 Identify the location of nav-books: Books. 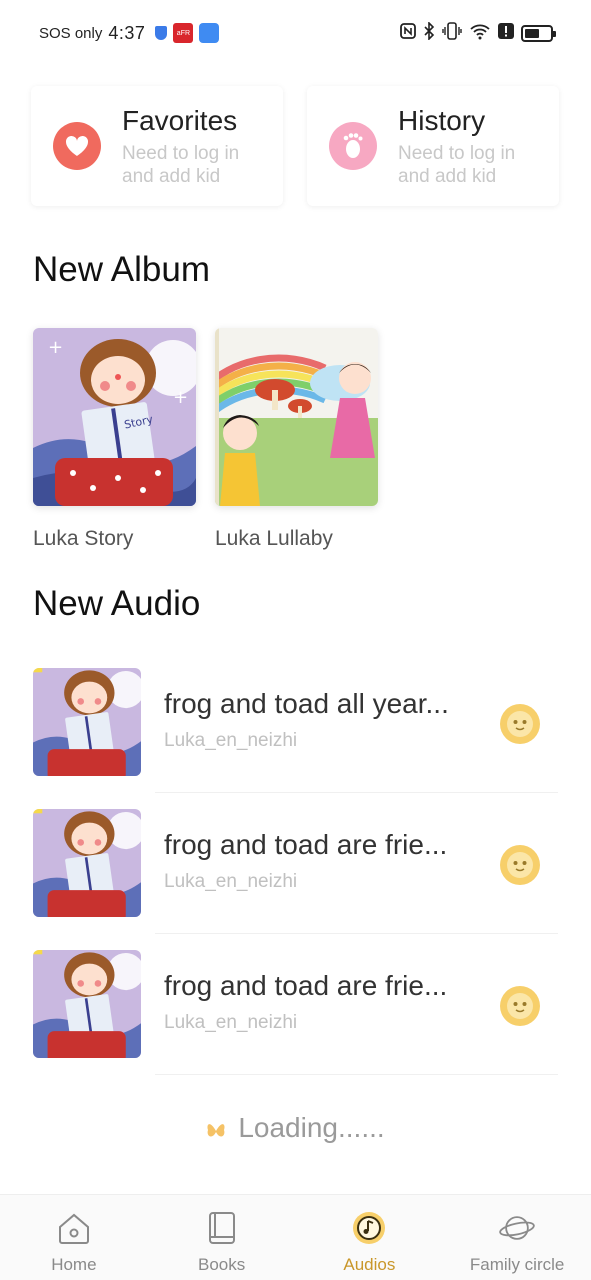
(222, 1237).